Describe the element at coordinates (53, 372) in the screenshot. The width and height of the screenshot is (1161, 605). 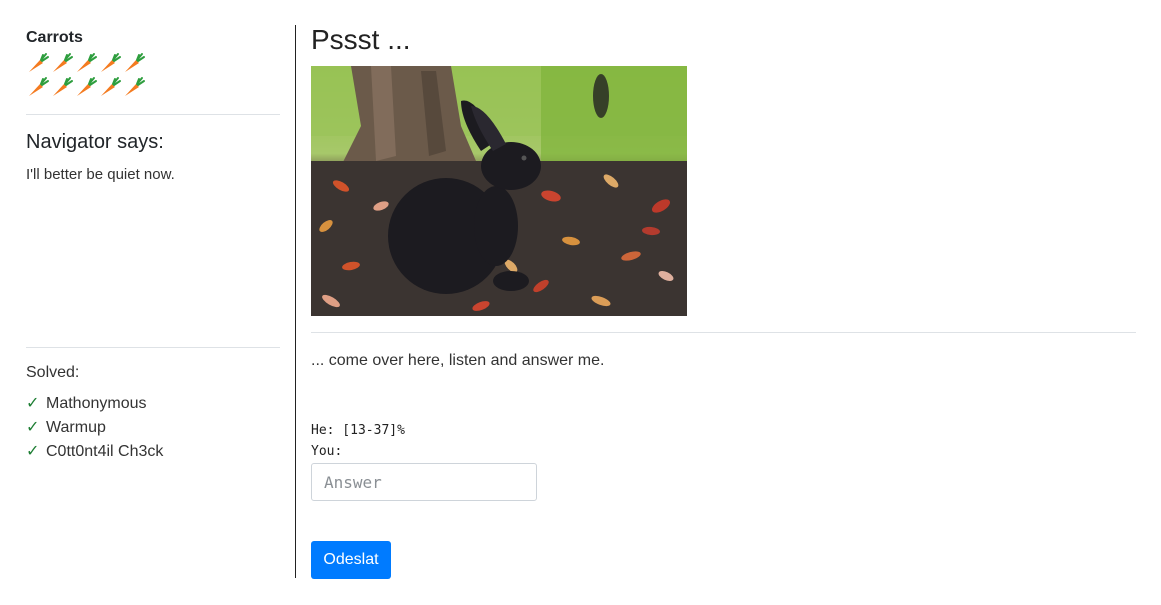
I see `solved-title: Solved:` at that location.